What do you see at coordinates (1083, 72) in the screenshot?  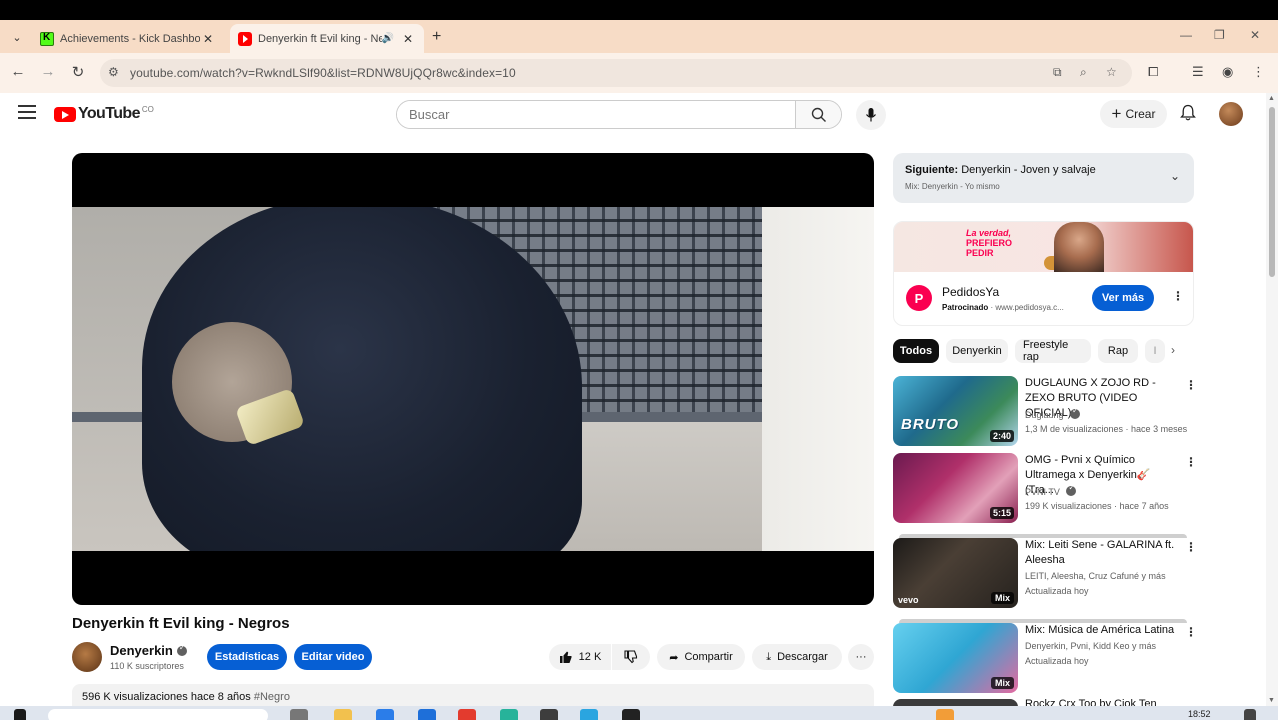 I see `zoom-icon: ⌕` at bounding box center [1083, 72].